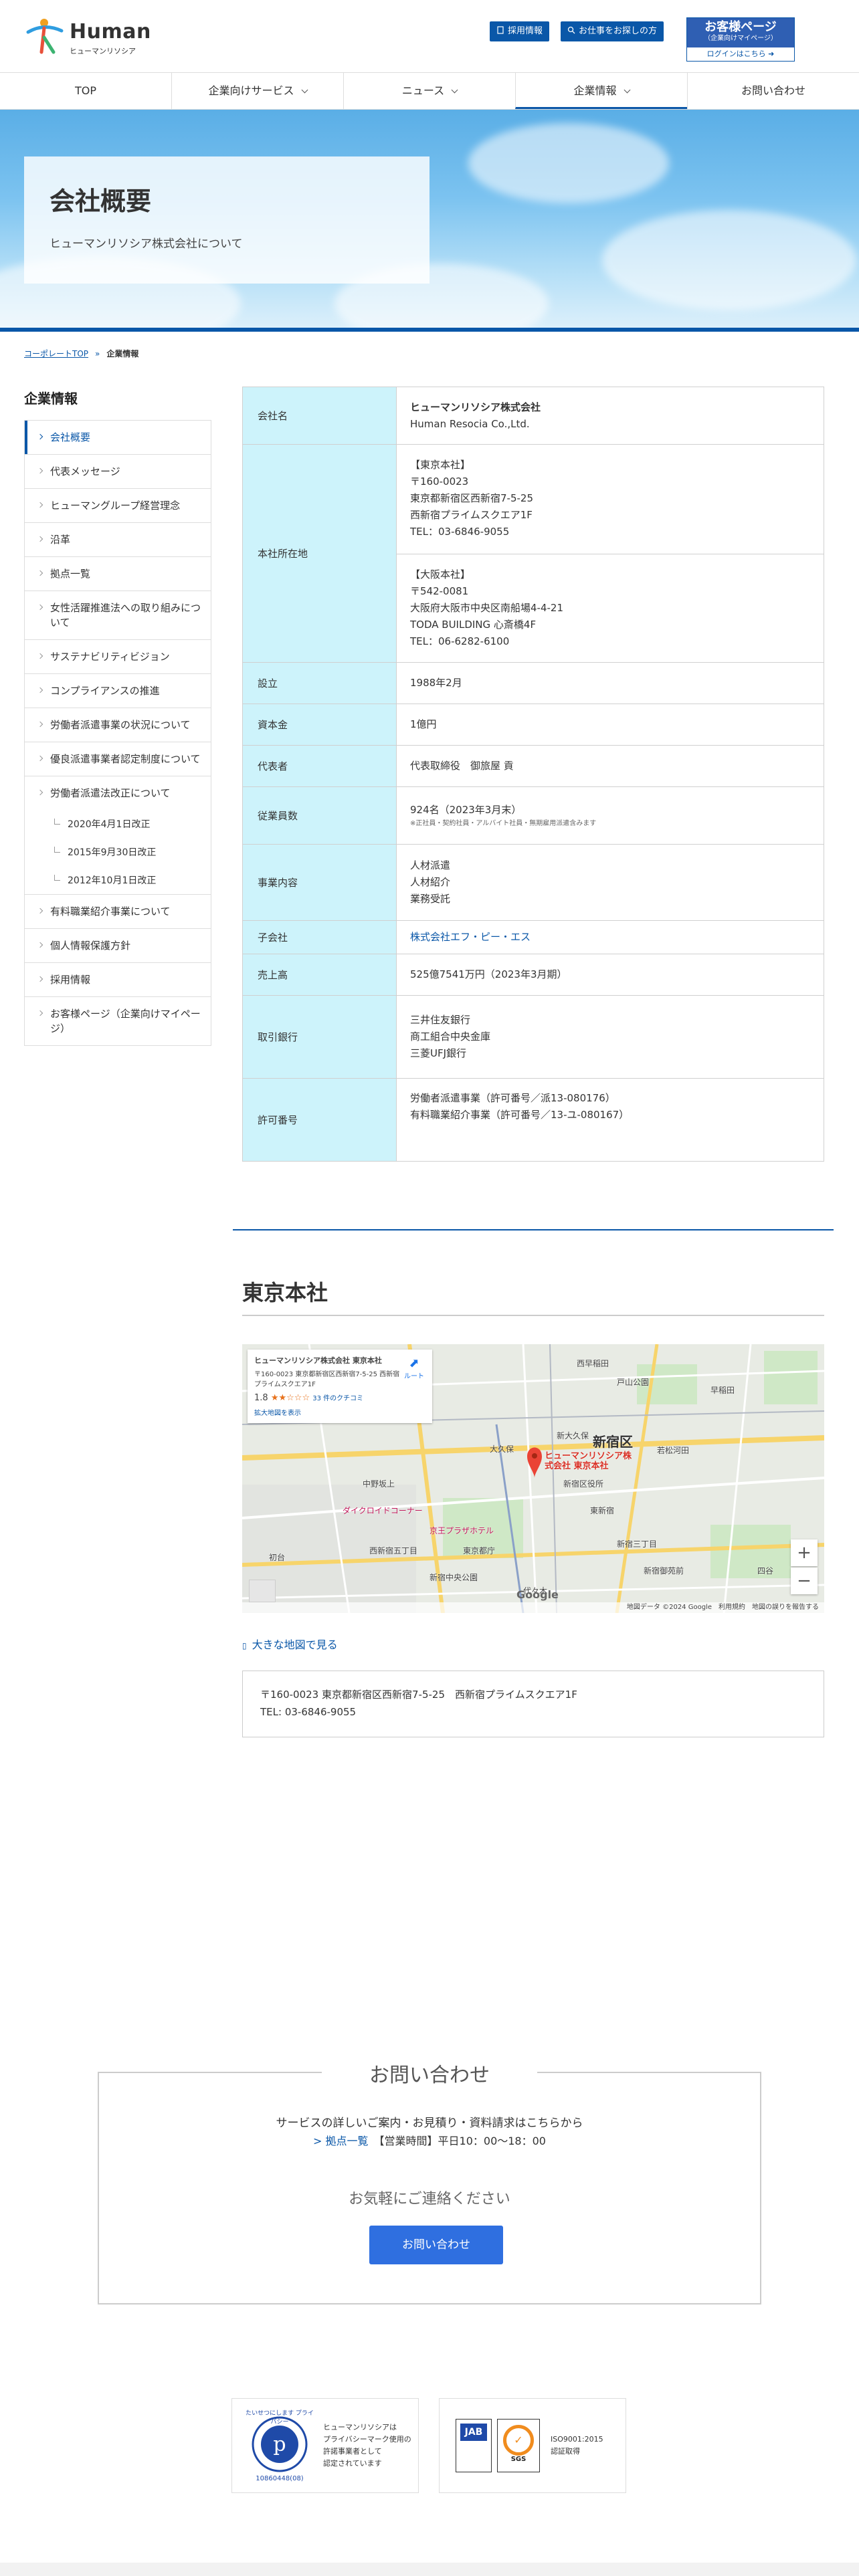 This screenshot has width=859, height=2576. I want to click on zoom-out-button: −, so click(804, 1581).